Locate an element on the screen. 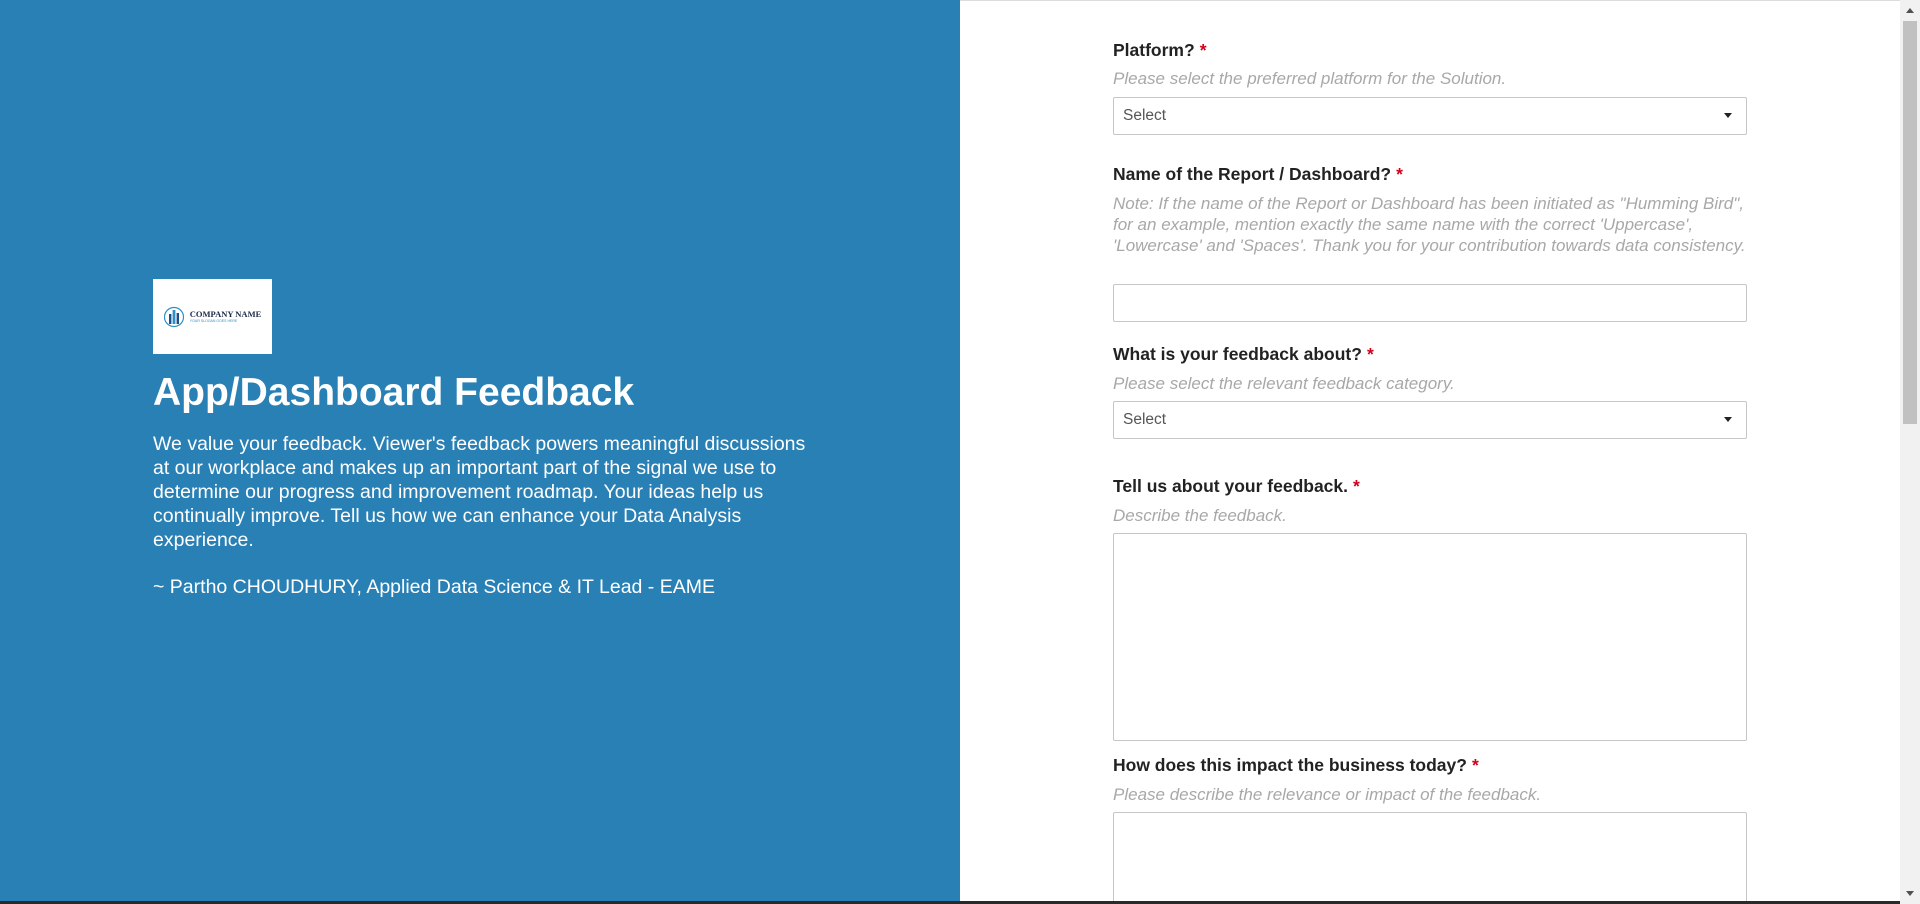 Image resolution: width=1920 pixels, height=904 pixels. feedback-detail-label: Tell us about your feedback. * is located at coordinates (1236, 486).